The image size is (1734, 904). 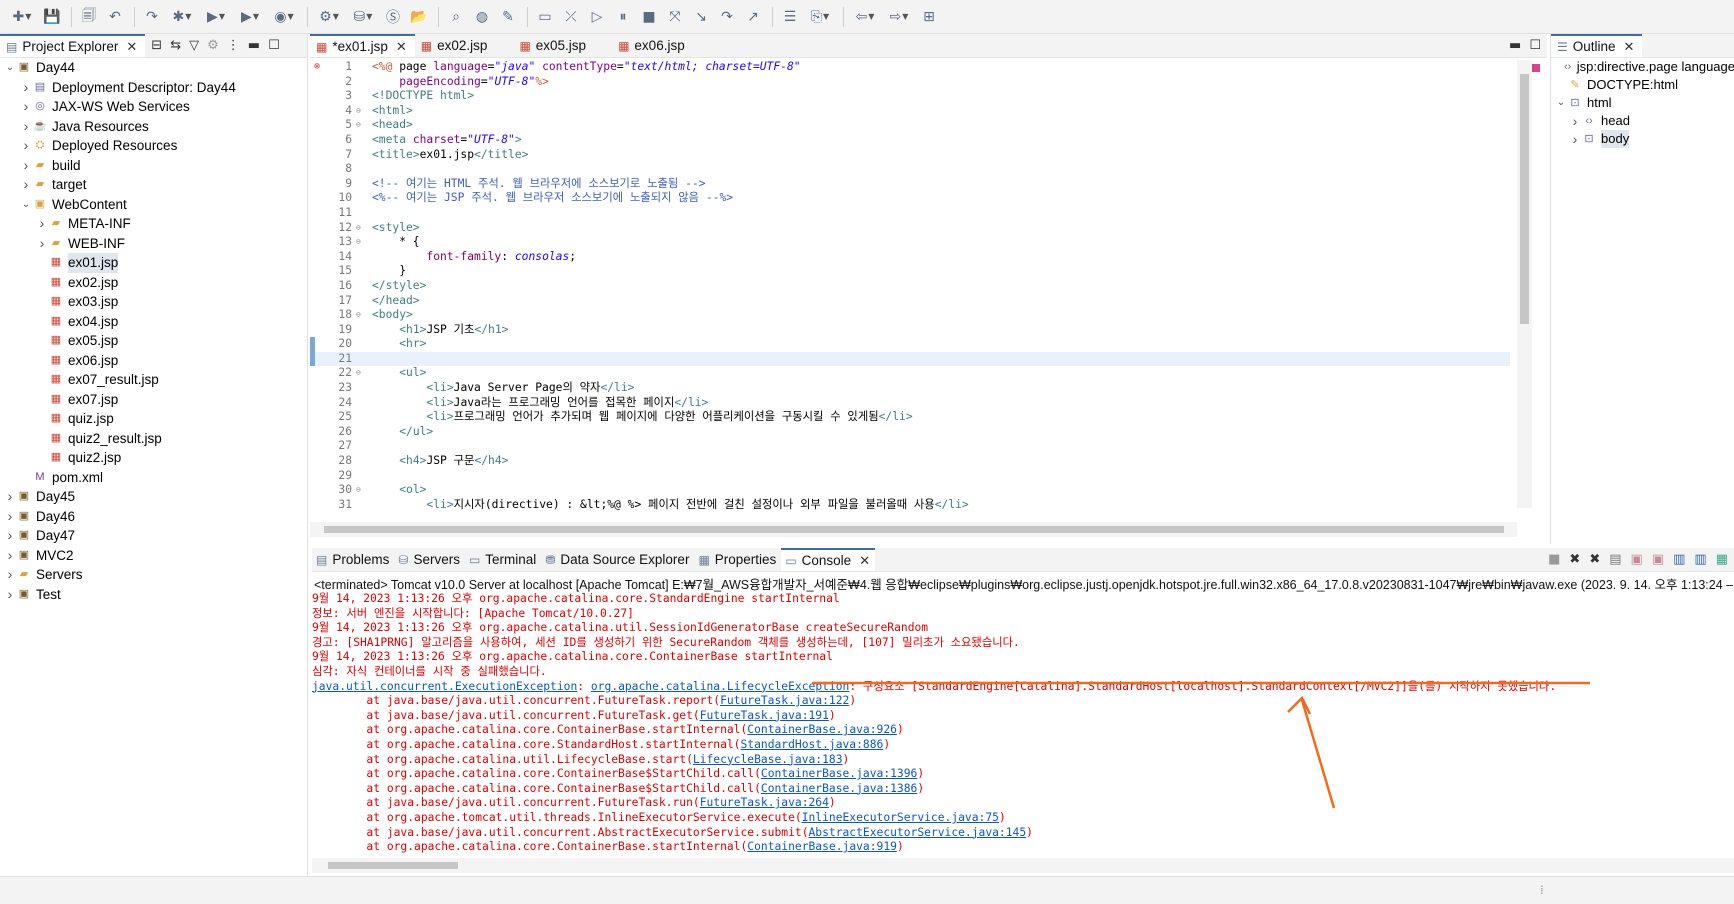 I want to click on tree-item-target: › ▰ target, so click(x=150, y=185).